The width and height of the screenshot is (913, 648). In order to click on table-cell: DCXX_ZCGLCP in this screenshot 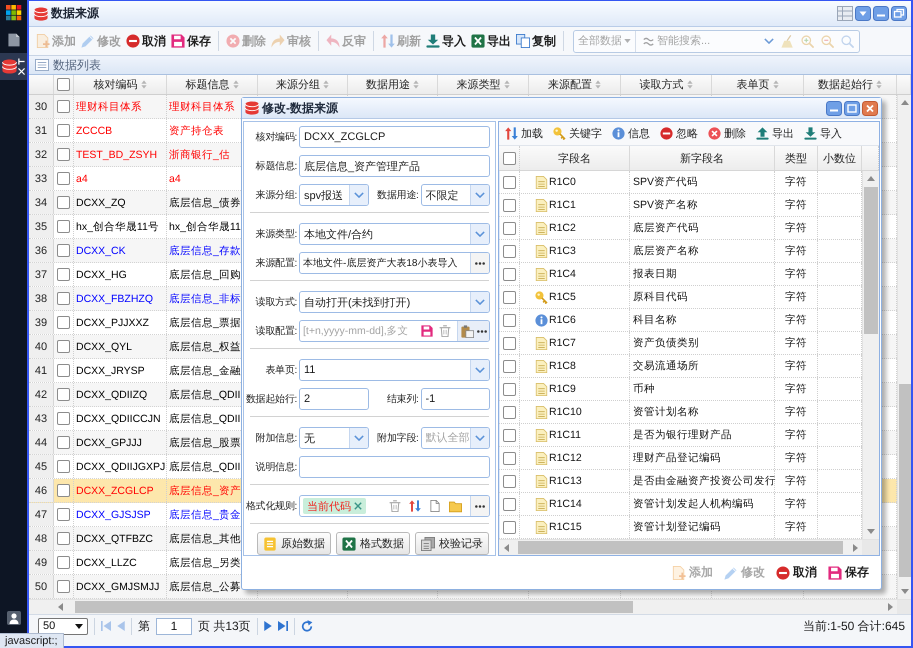, I will do `click(120, 490)`.